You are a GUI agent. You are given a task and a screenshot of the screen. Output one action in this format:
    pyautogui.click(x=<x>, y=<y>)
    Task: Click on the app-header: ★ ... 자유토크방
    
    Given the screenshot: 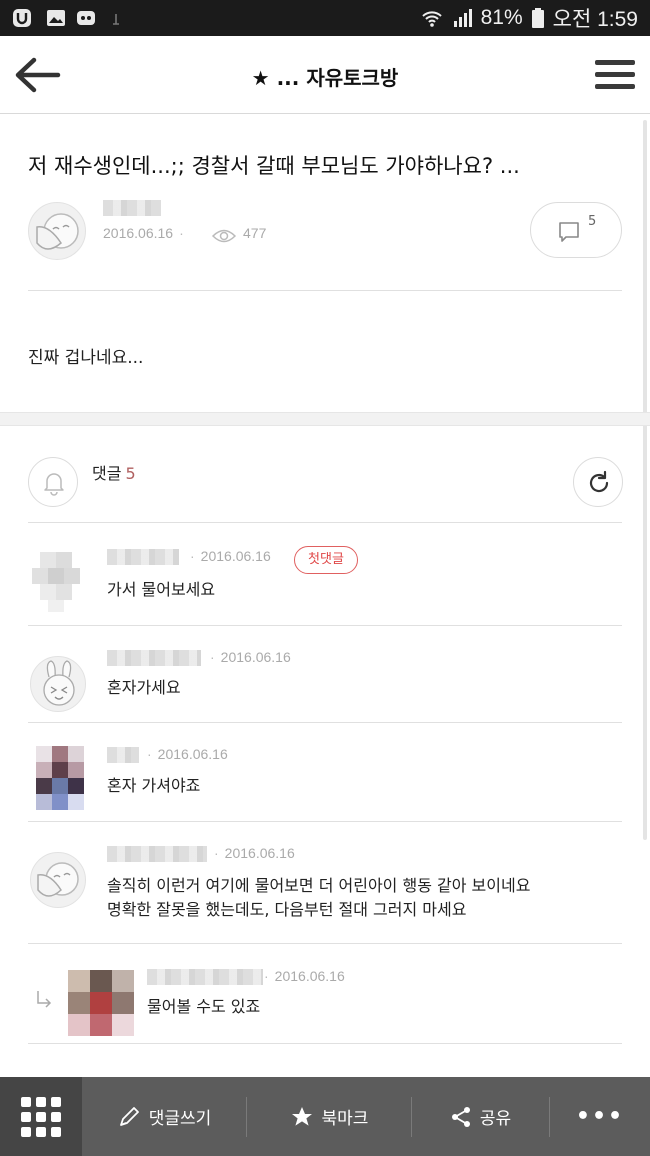 What is the action you would take?
    pyautogui.click(x=325, y=75)
    